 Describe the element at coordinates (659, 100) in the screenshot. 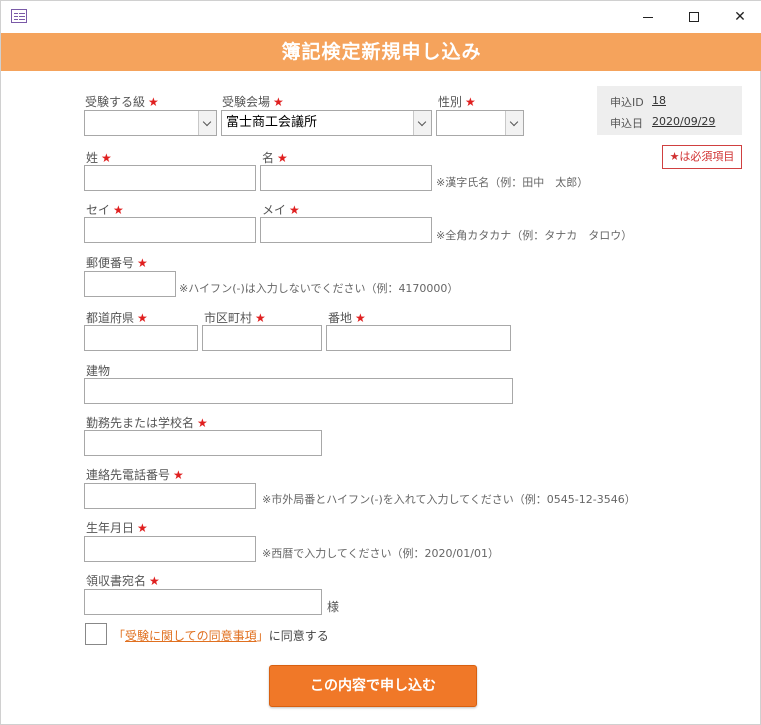

I see `application-id-value: 18` at that location.